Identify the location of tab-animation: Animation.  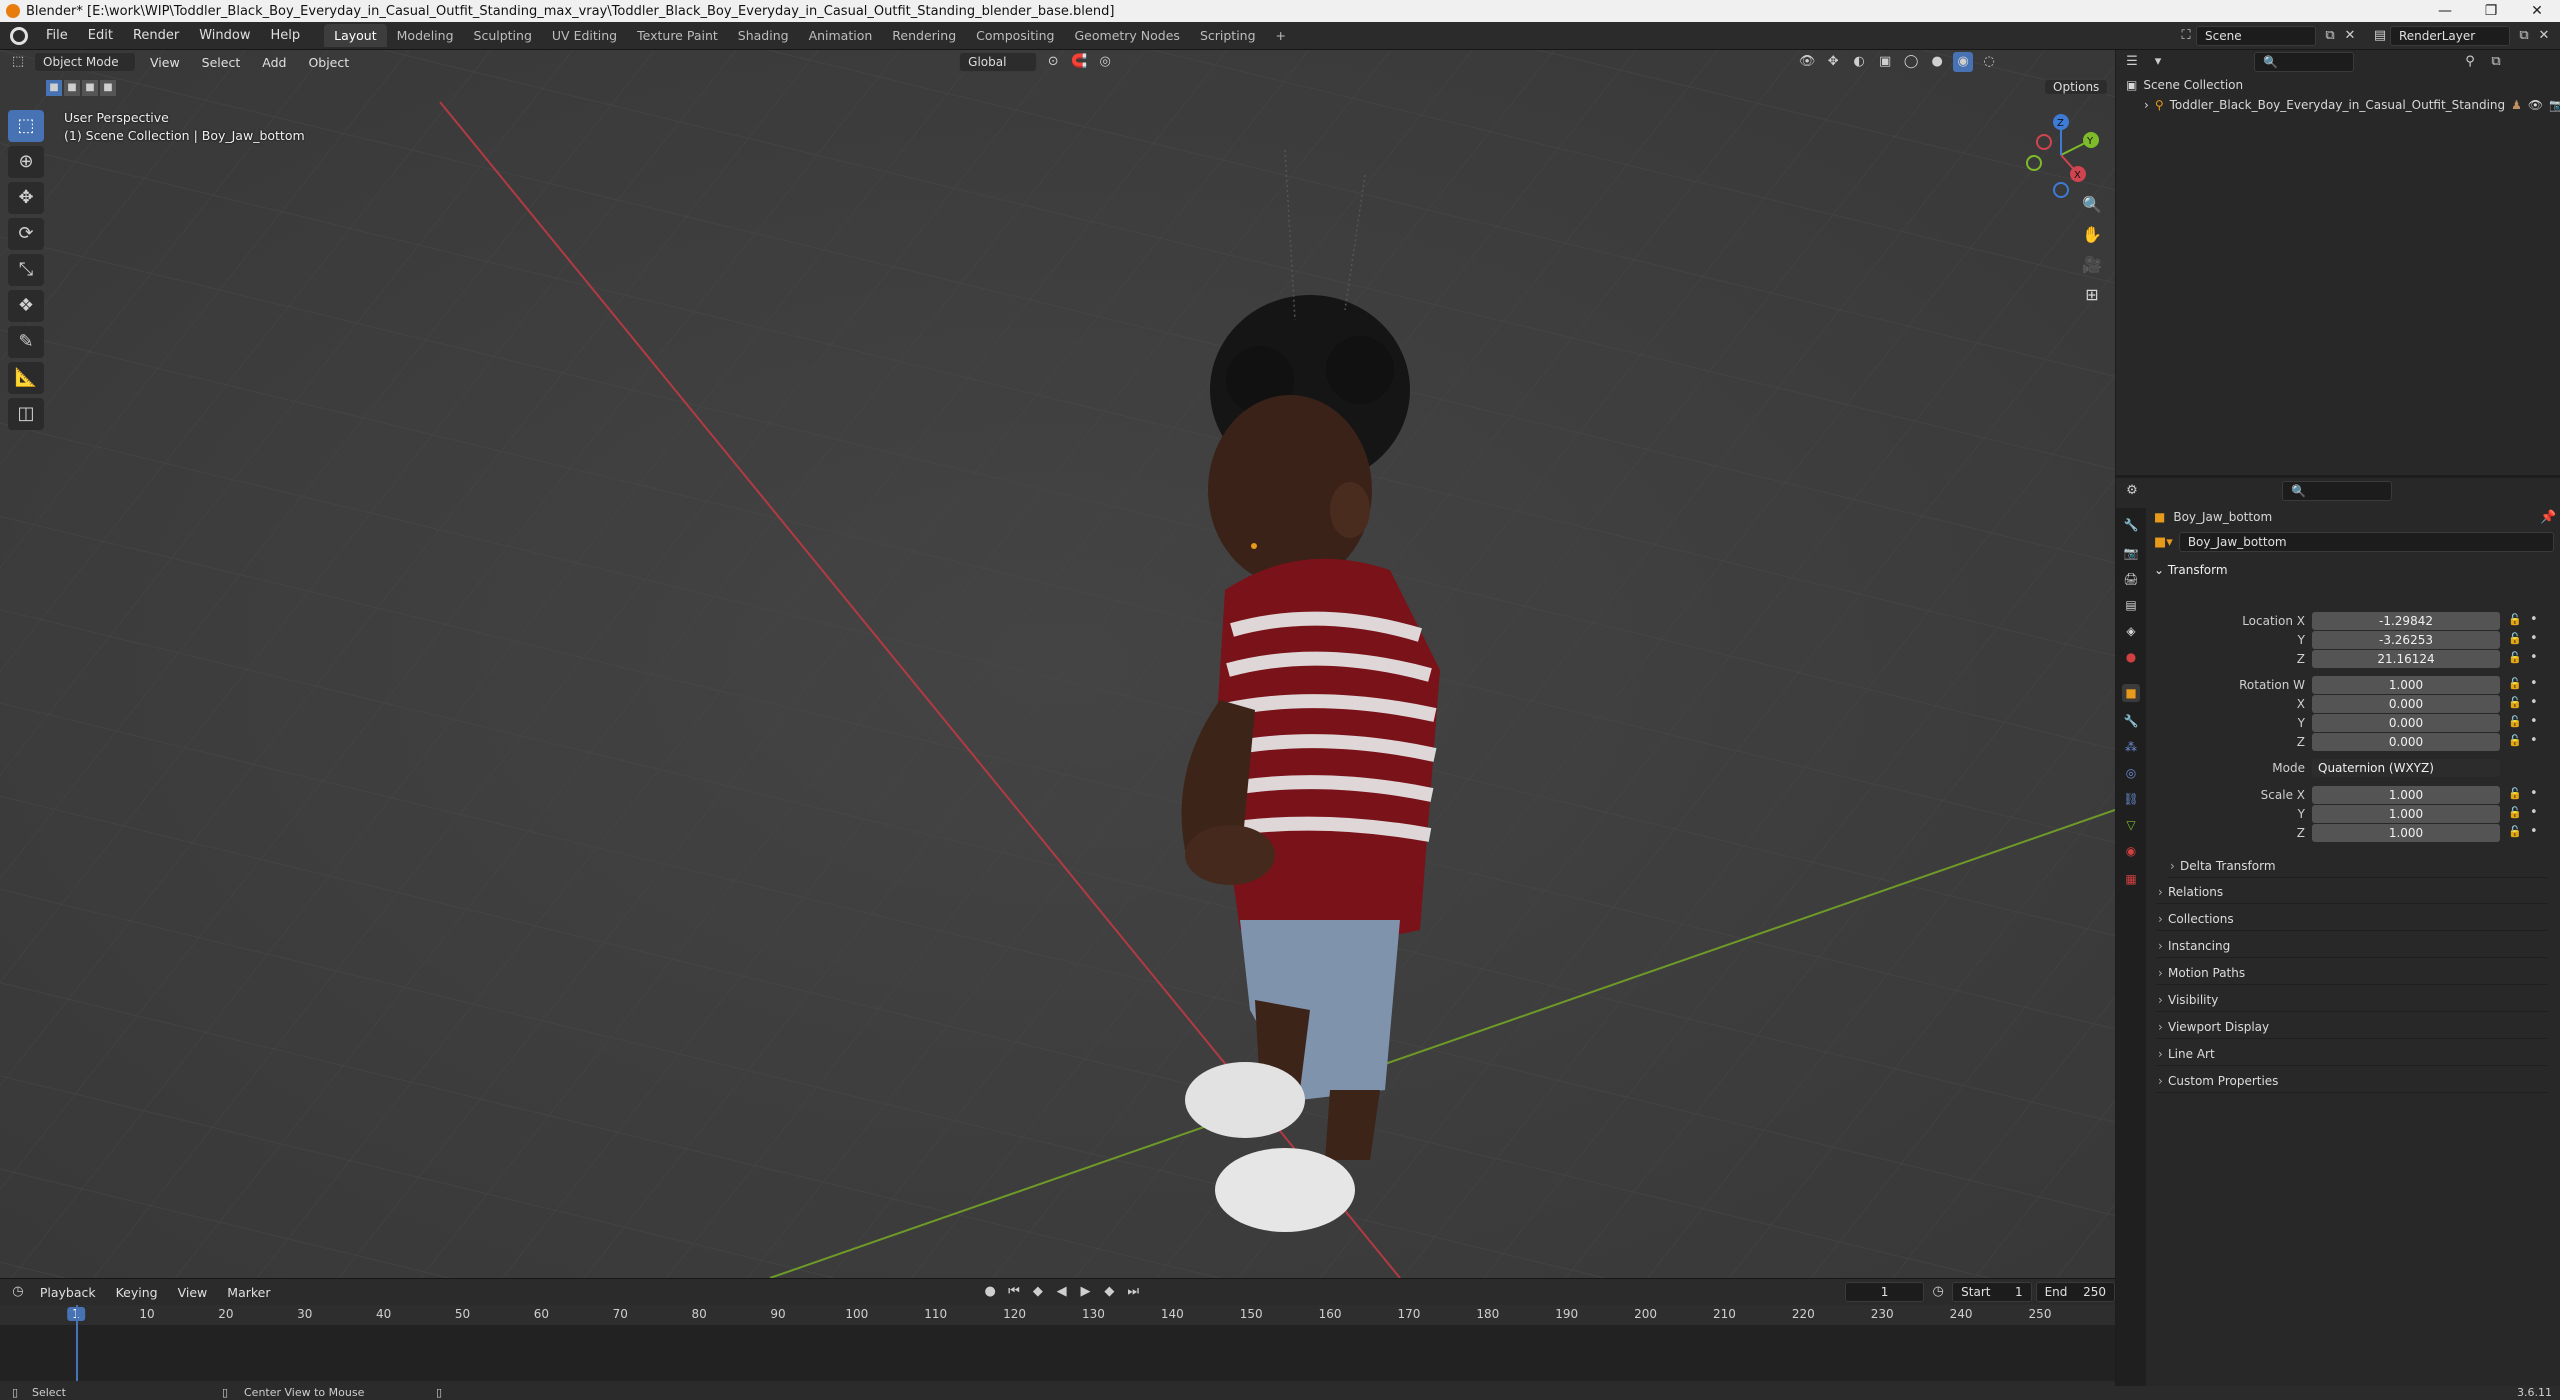
(841, 35).